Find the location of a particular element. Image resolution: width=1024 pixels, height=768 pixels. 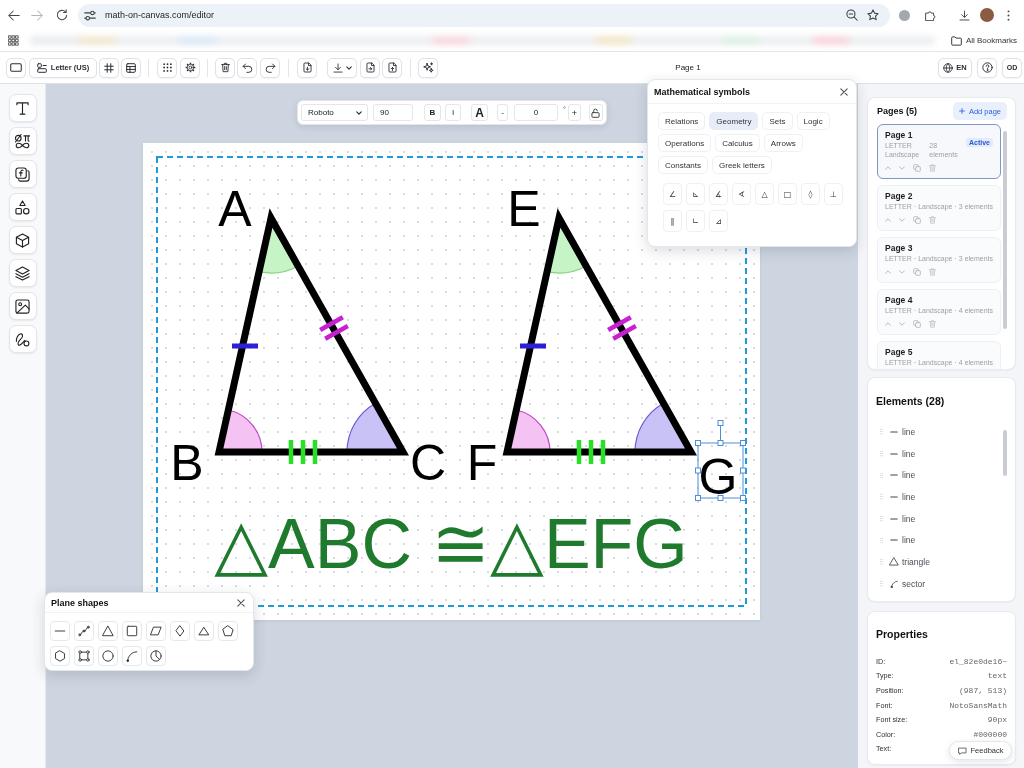

grid-button is located at coordinates (109, 67).